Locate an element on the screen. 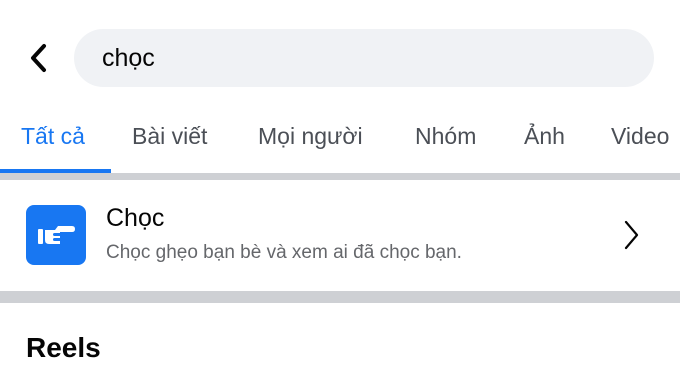 The width and height of the screenshot is (680, 386). chevron-left-icon is located at coordinates (38, 58).